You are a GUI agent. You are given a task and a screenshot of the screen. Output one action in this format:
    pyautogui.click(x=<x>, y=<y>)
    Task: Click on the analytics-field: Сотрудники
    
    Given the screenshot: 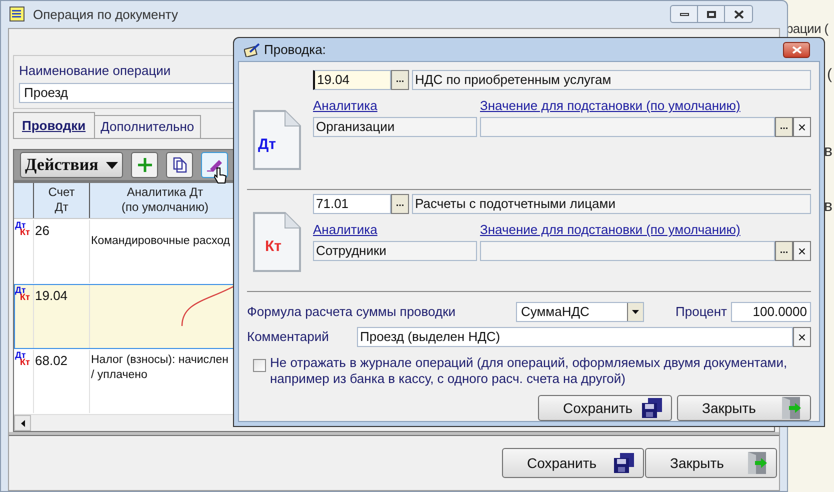 What is the action you would take?
    pyautogui.click(x=395, y=251)
    